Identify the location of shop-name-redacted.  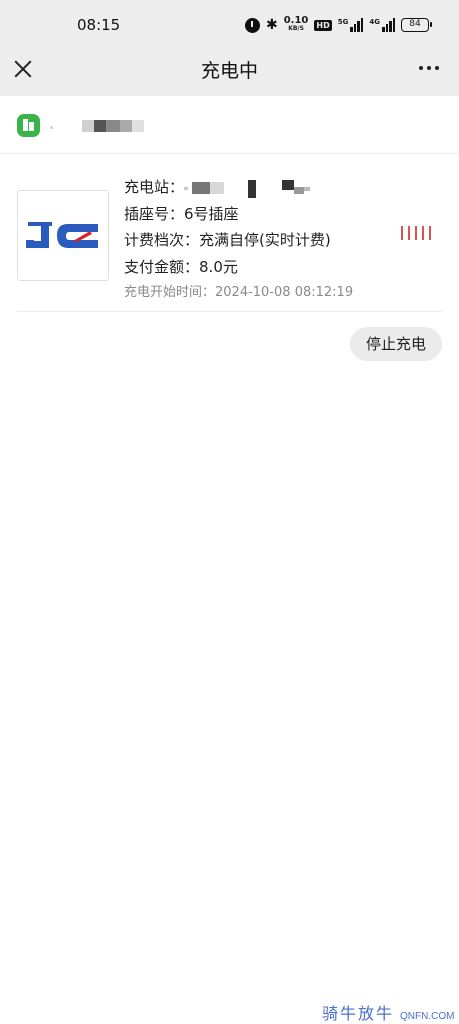
(97, 126).